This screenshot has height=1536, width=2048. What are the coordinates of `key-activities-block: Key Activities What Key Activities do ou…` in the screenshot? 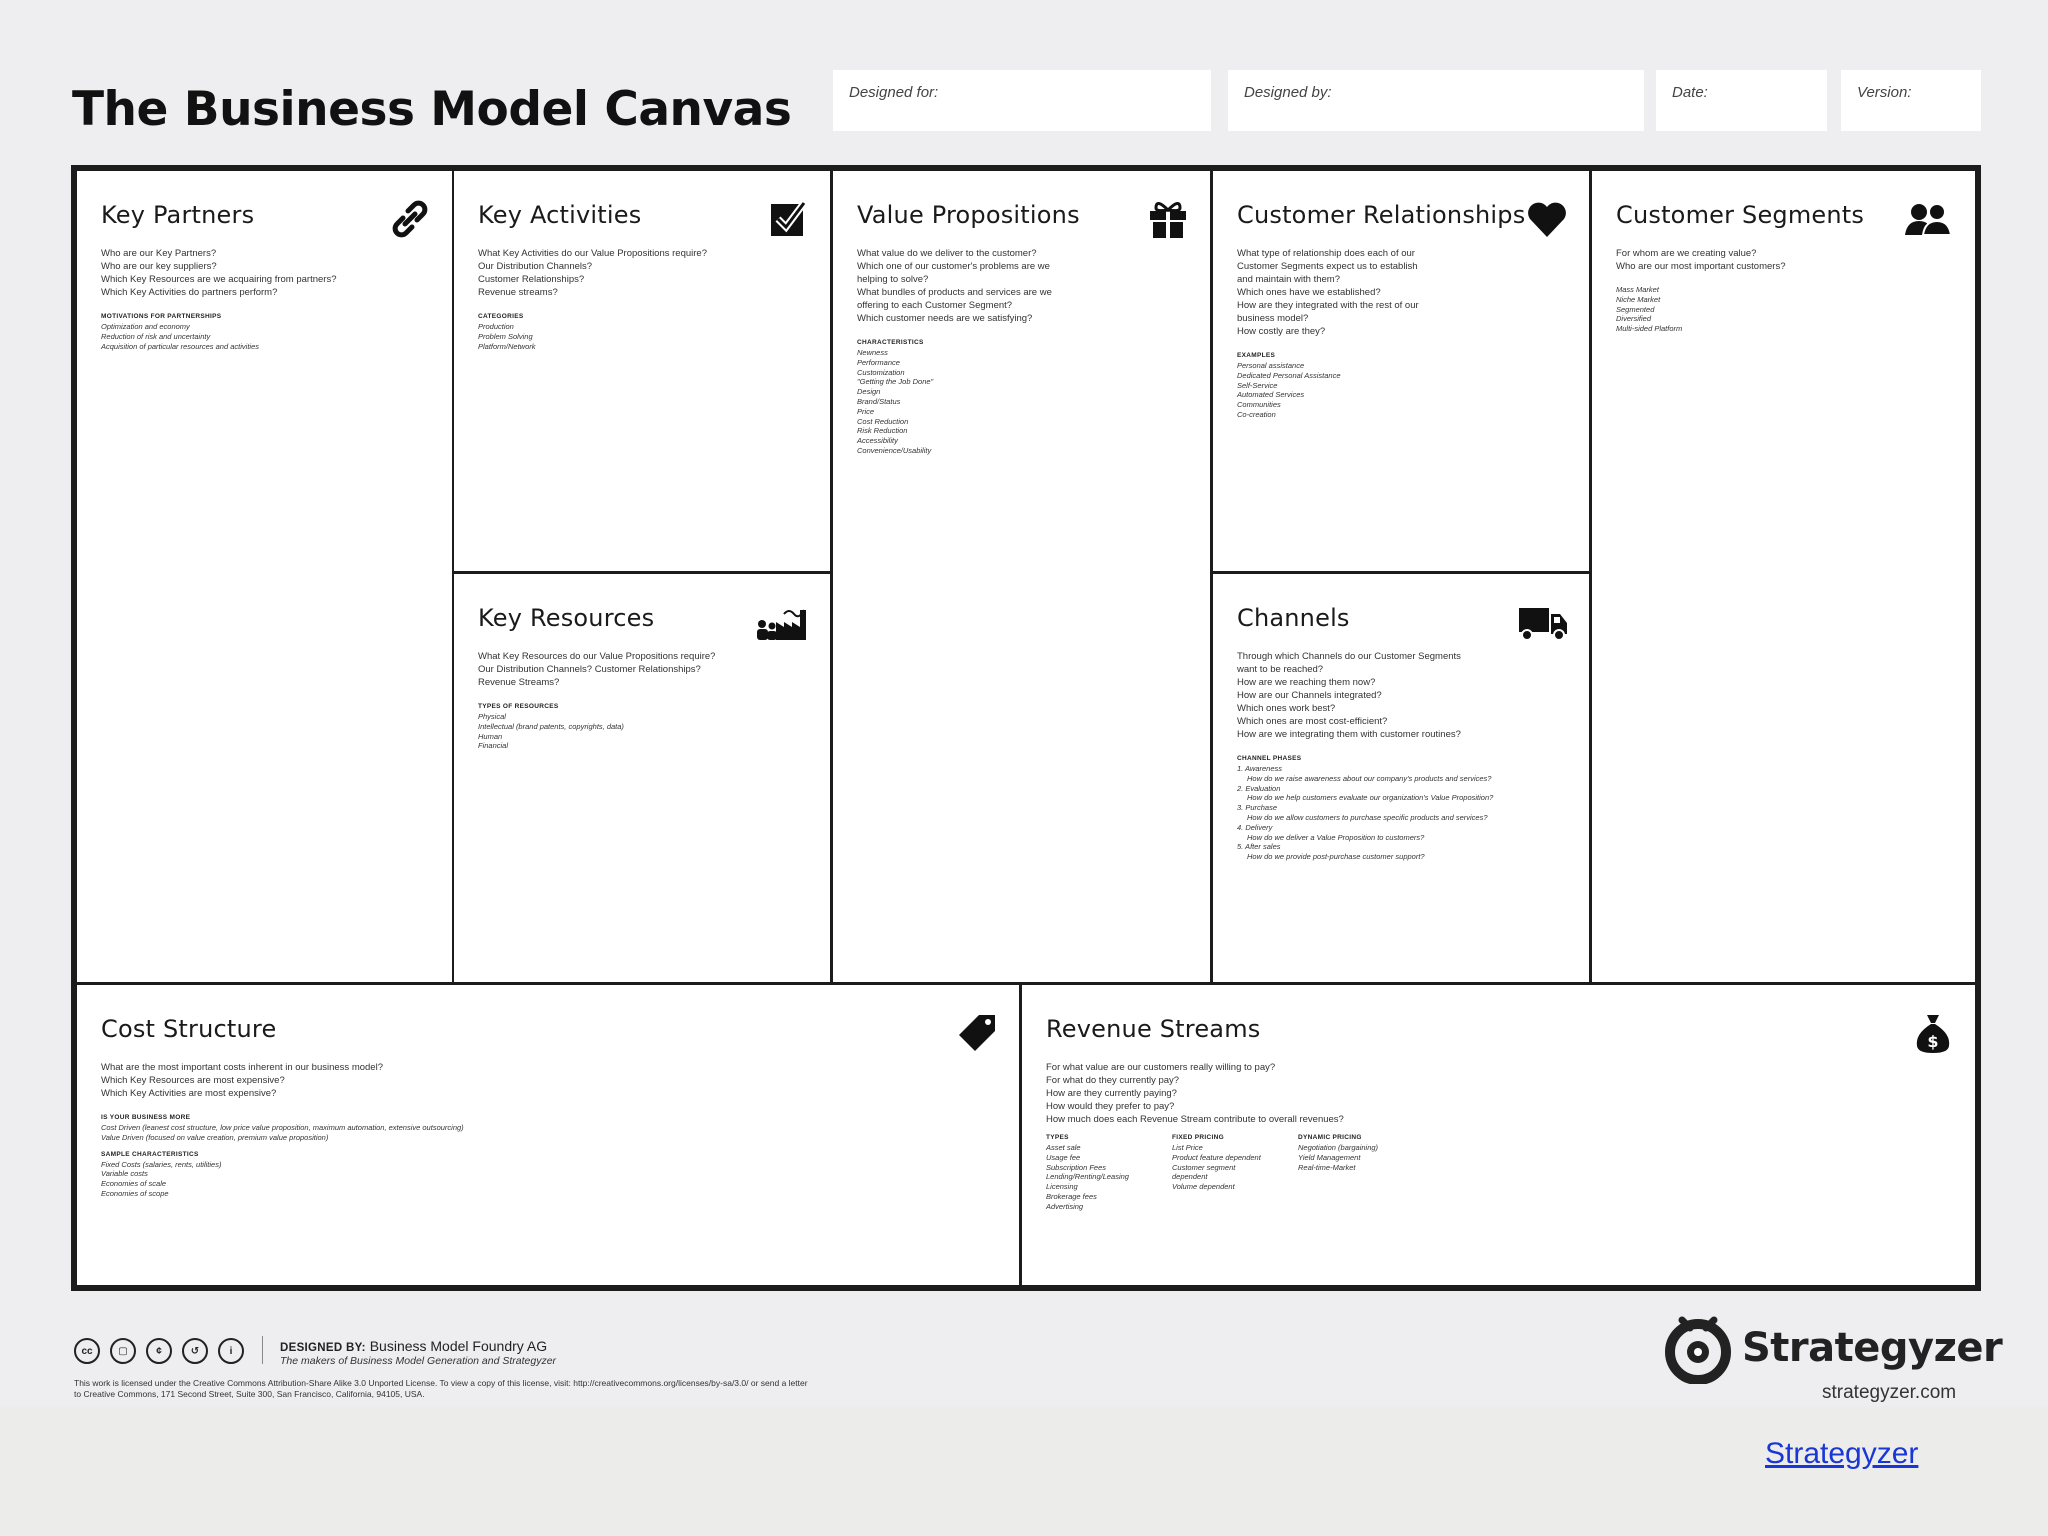 It's located at (642, 371).